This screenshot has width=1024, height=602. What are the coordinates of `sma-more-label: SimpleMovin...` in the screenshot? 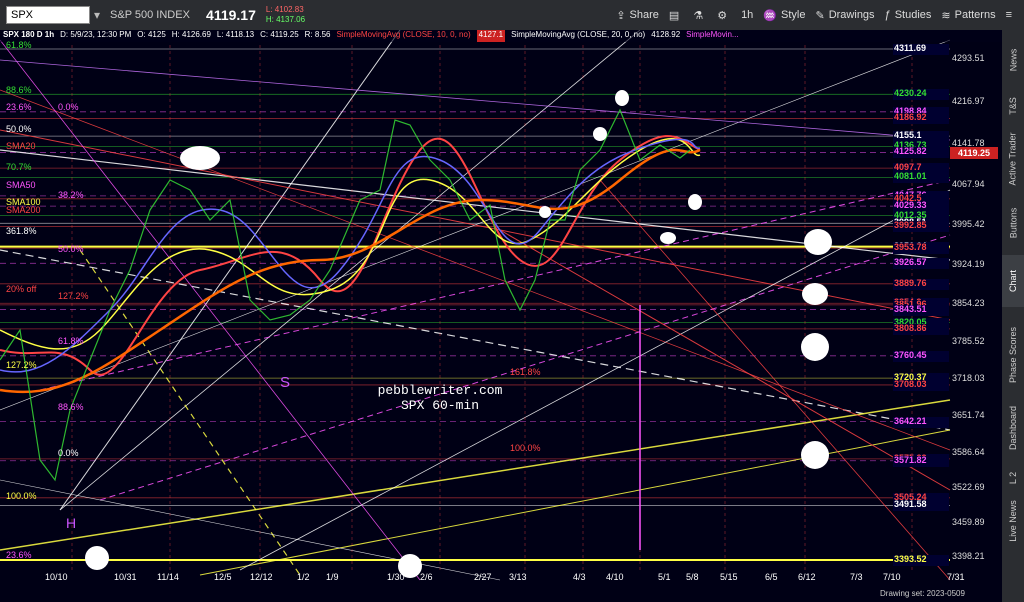 It's located at (712, 34).